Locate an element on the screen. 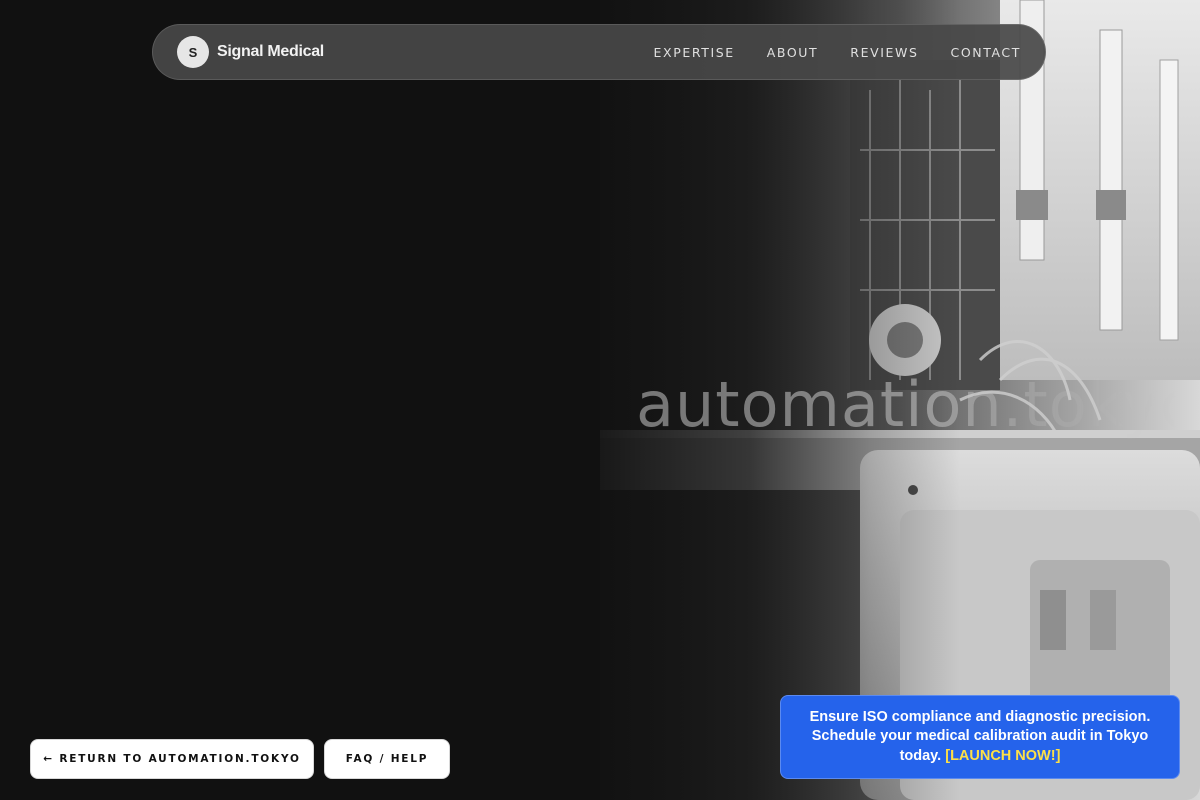  logo-icon: S is located at coordinates (193, 52).